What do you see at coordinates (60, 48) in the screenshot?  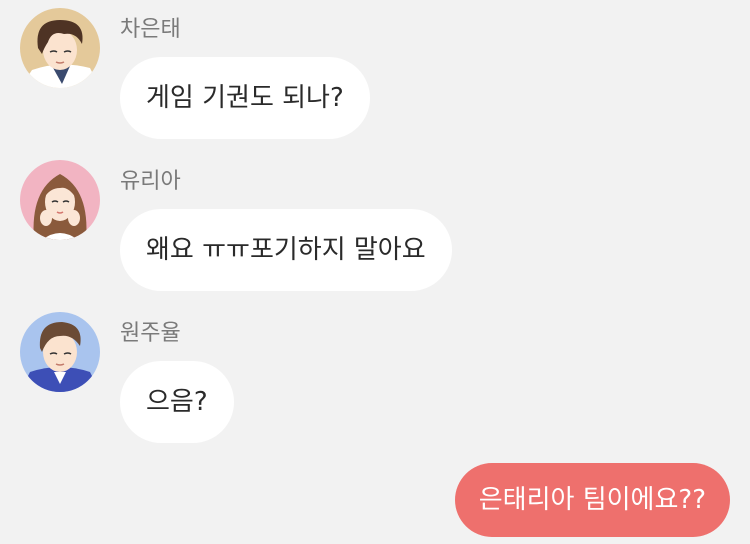 I see `man-brown-hair-avatar-icon` at bounding box center [60, 48].